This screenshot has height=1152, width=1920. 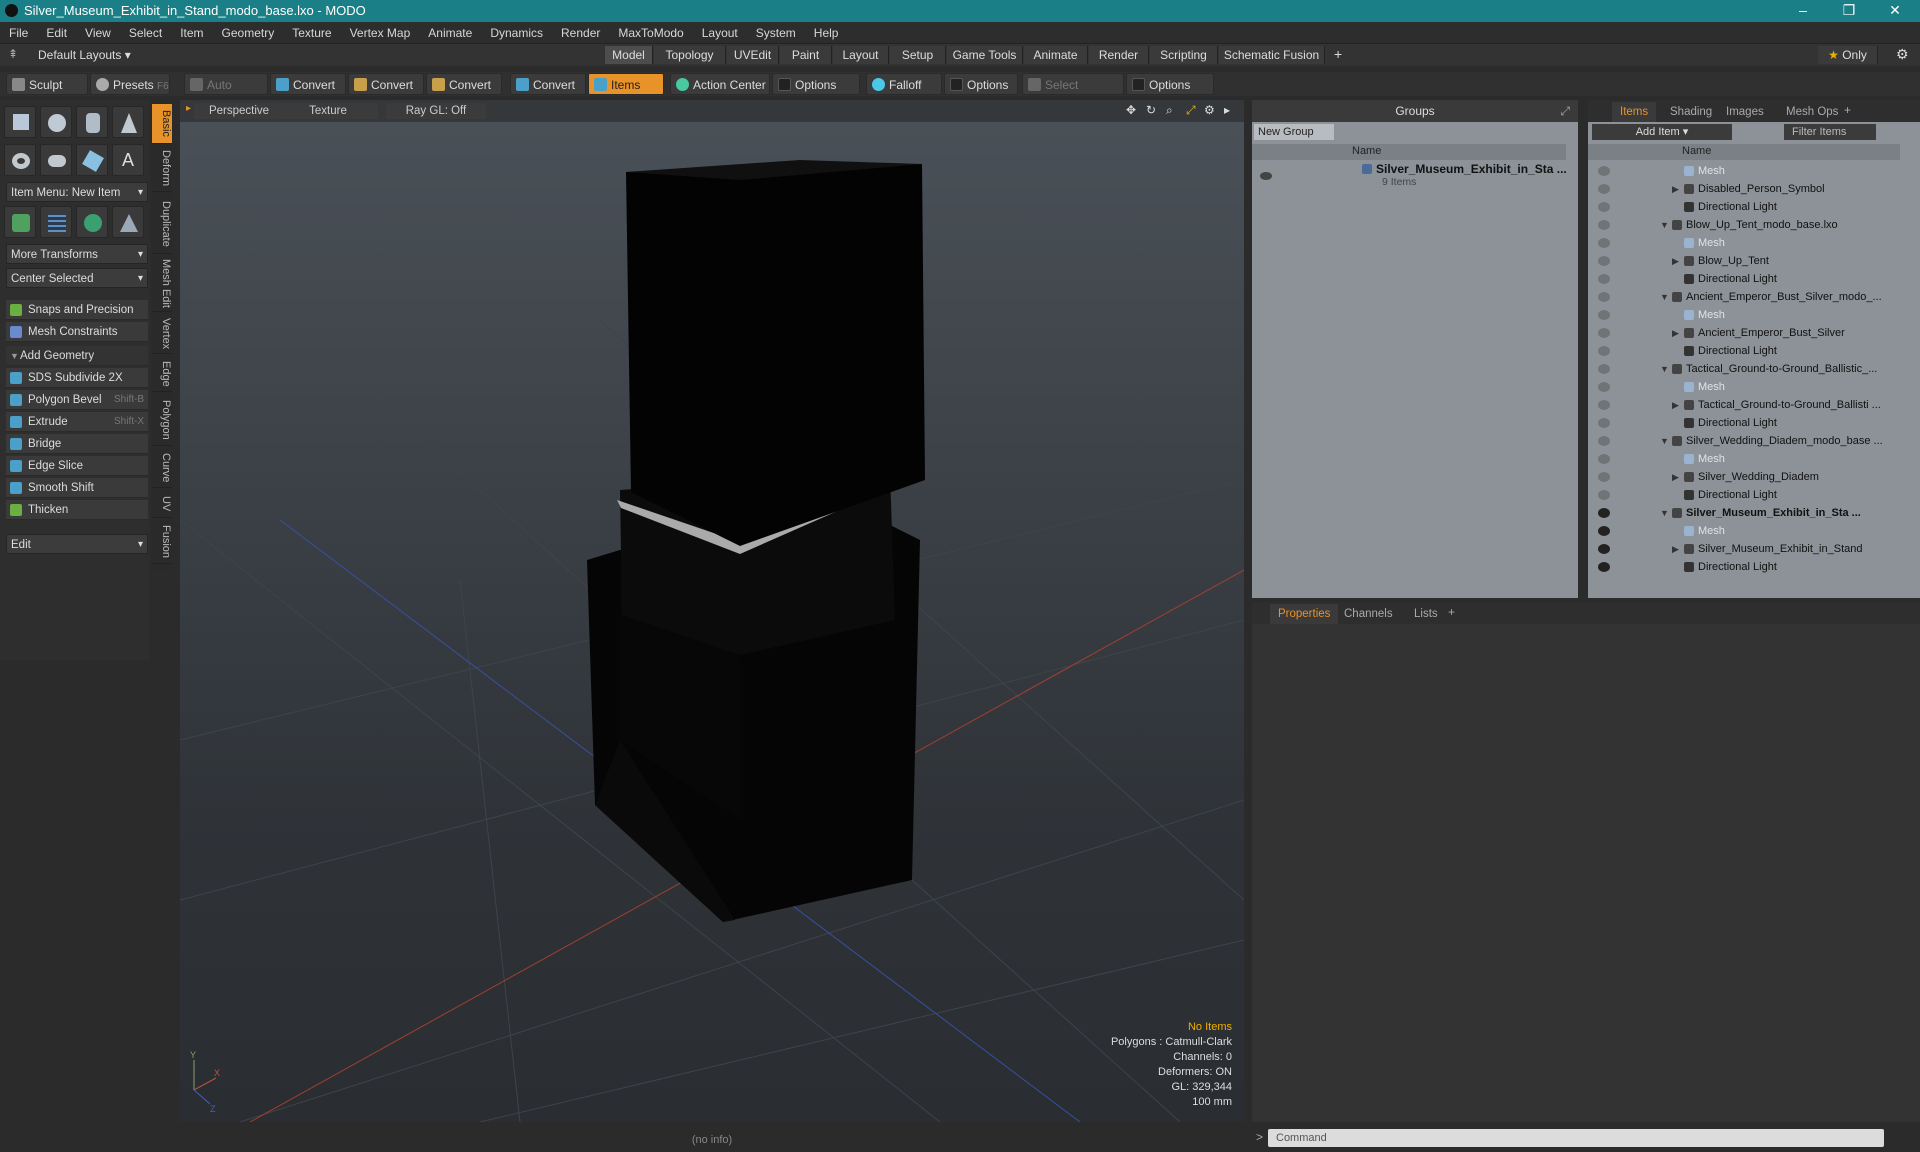 What do you see at coordinates (580, 33) in the screenshot?
I see `menu-render: Render` at bounding box center [580, 33].